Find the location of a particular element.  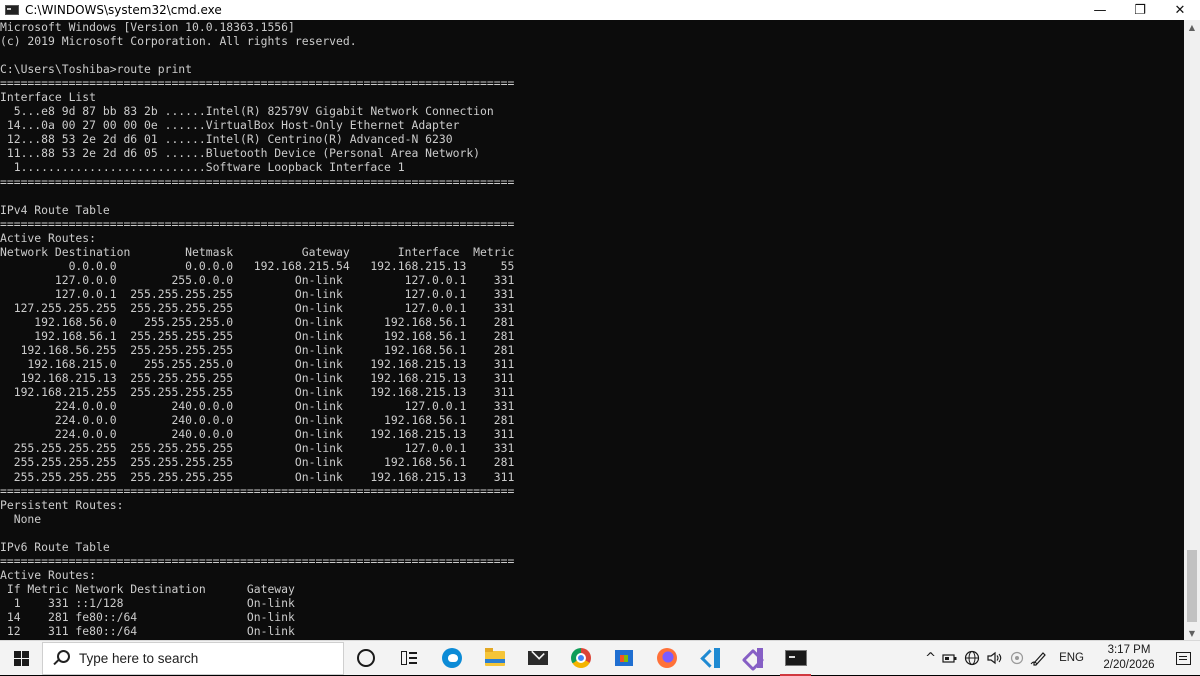

speaker-volume-icon is located at coordinates (995, 658).